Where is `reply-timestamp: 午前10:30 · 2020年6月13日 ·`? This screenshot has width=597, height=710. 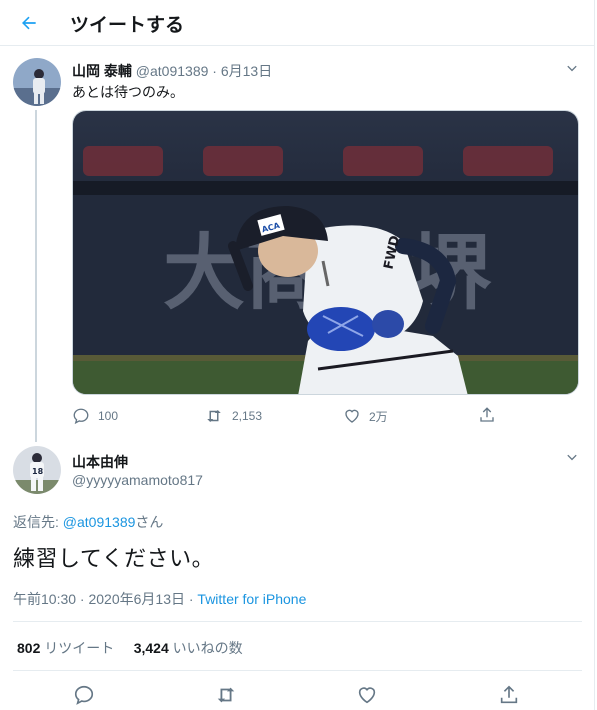 reply-timestamp: 午前10:30 · 2020年6月13日 · is located at coordinates (105, 599).